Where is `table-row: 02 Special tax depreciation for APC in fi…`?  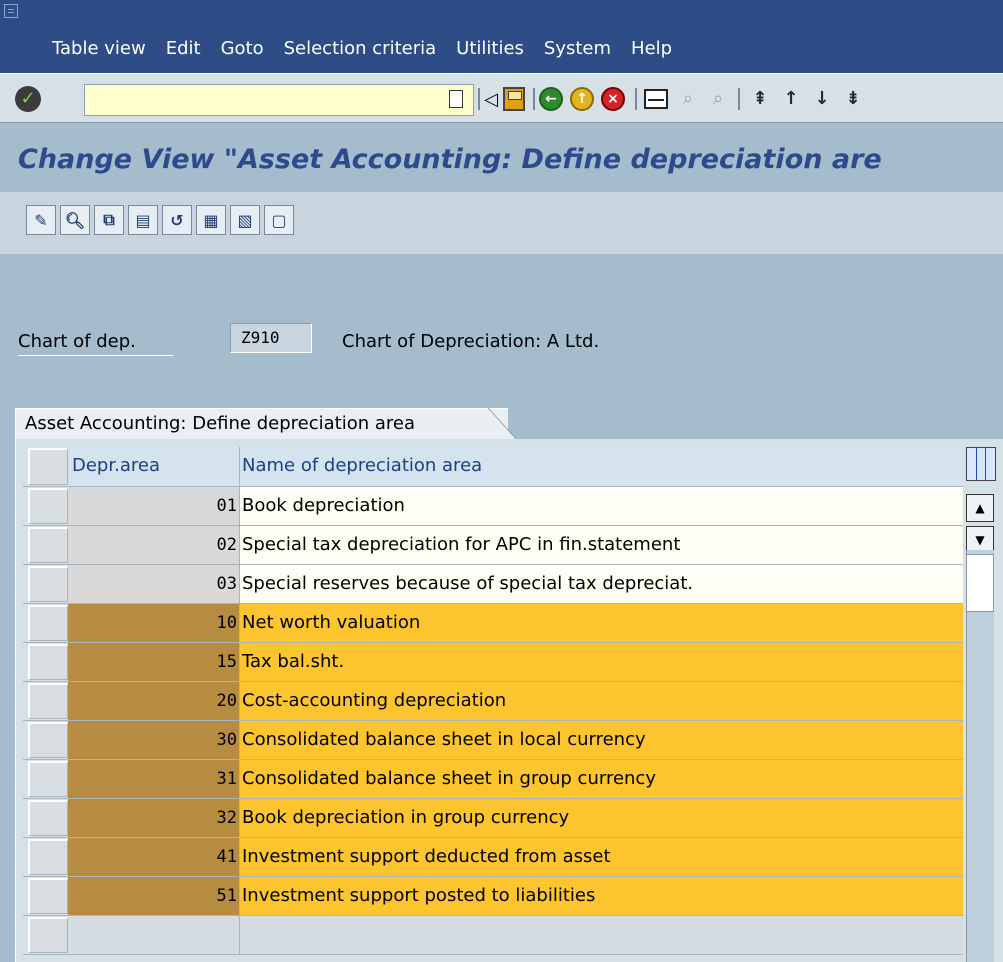 table-row: 02 Special tax depreciation for APC in fi… is located at coordinates (493, 545).